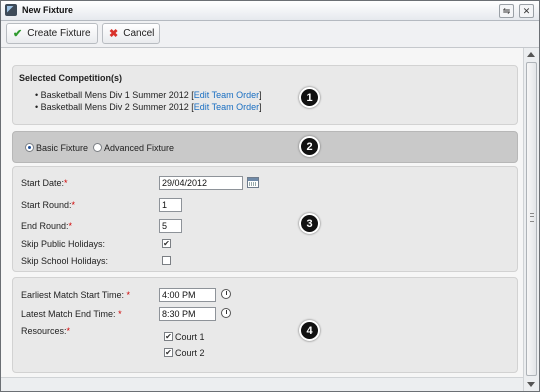  I want to click on close-icon: ✕, so click(526, 11).